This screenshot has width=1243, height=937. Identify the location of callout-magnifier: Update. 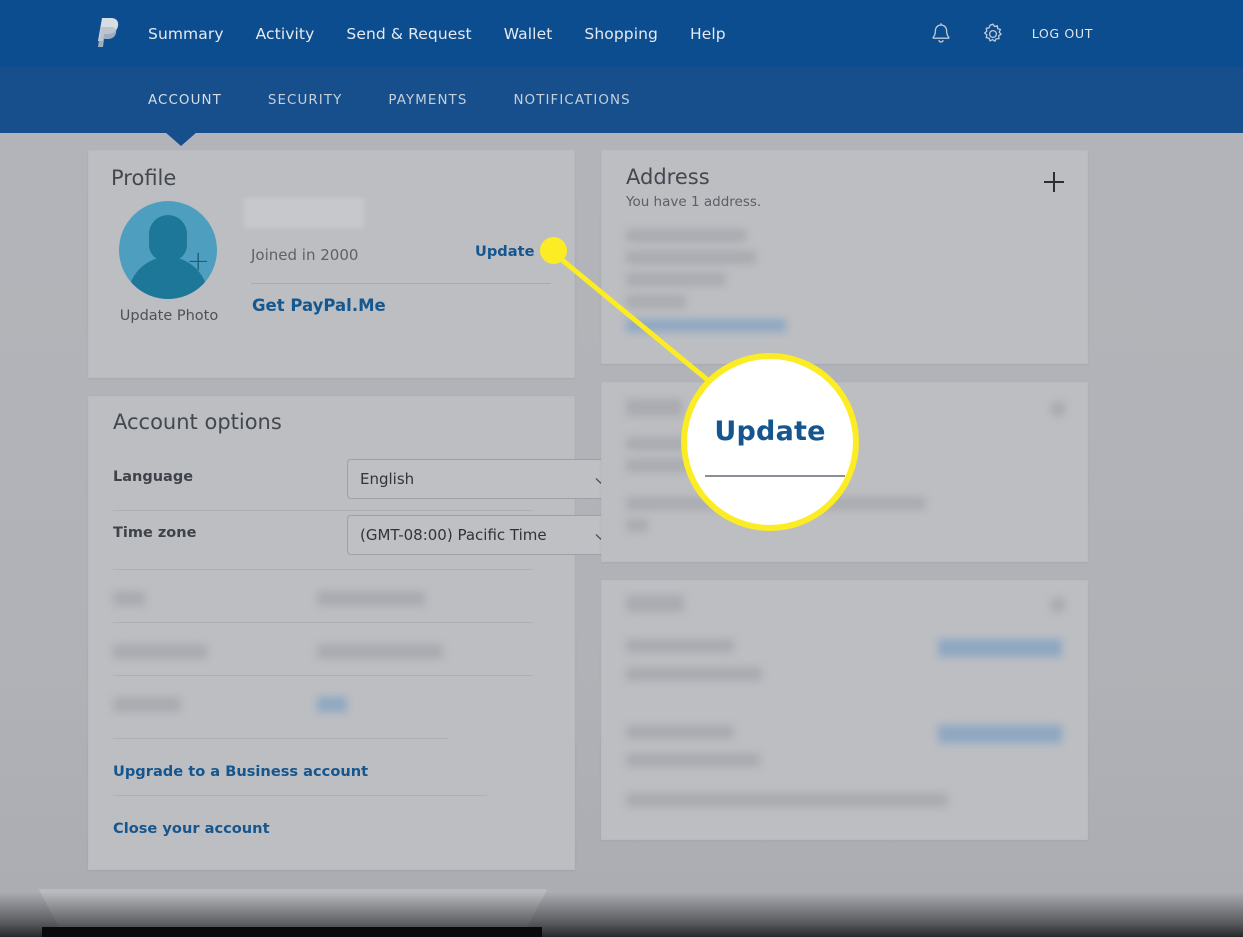
(770, 442).